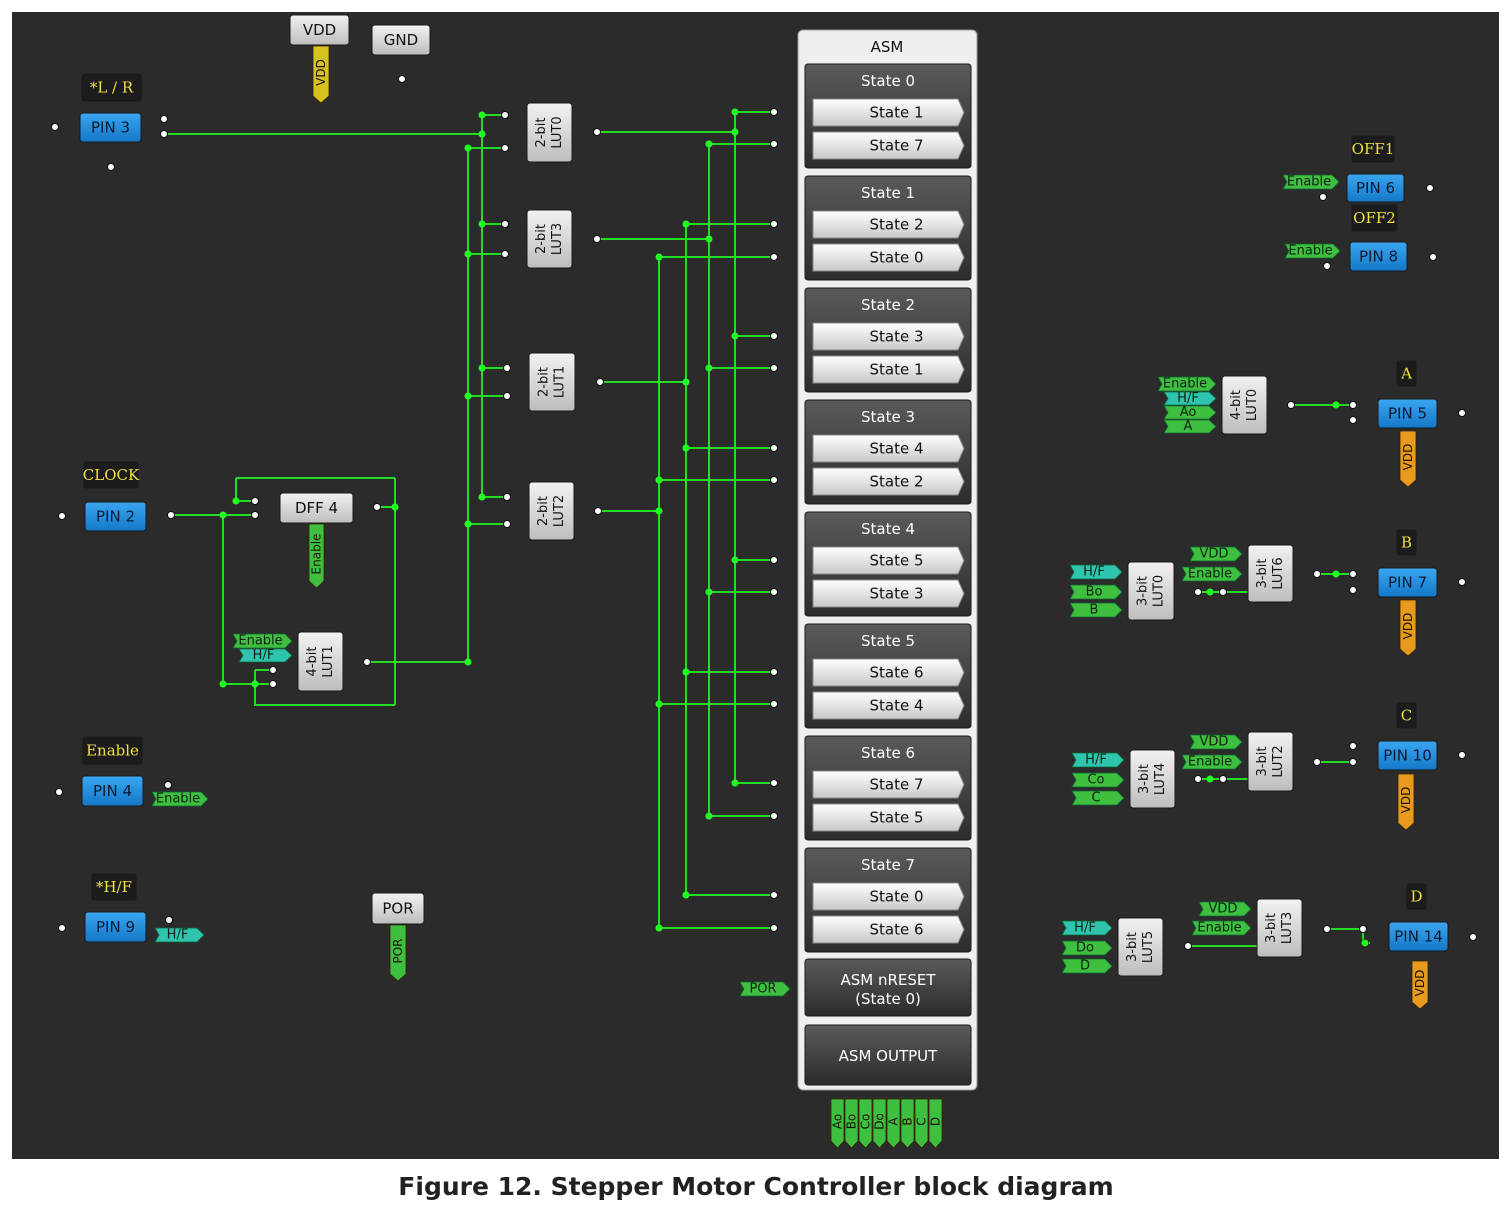 This screenshot has width=1512, height=1226. Describe the element at coordinates (557, 239) in the screenshot. I see `lut3-2bit-block-label: LUT3` at that location.